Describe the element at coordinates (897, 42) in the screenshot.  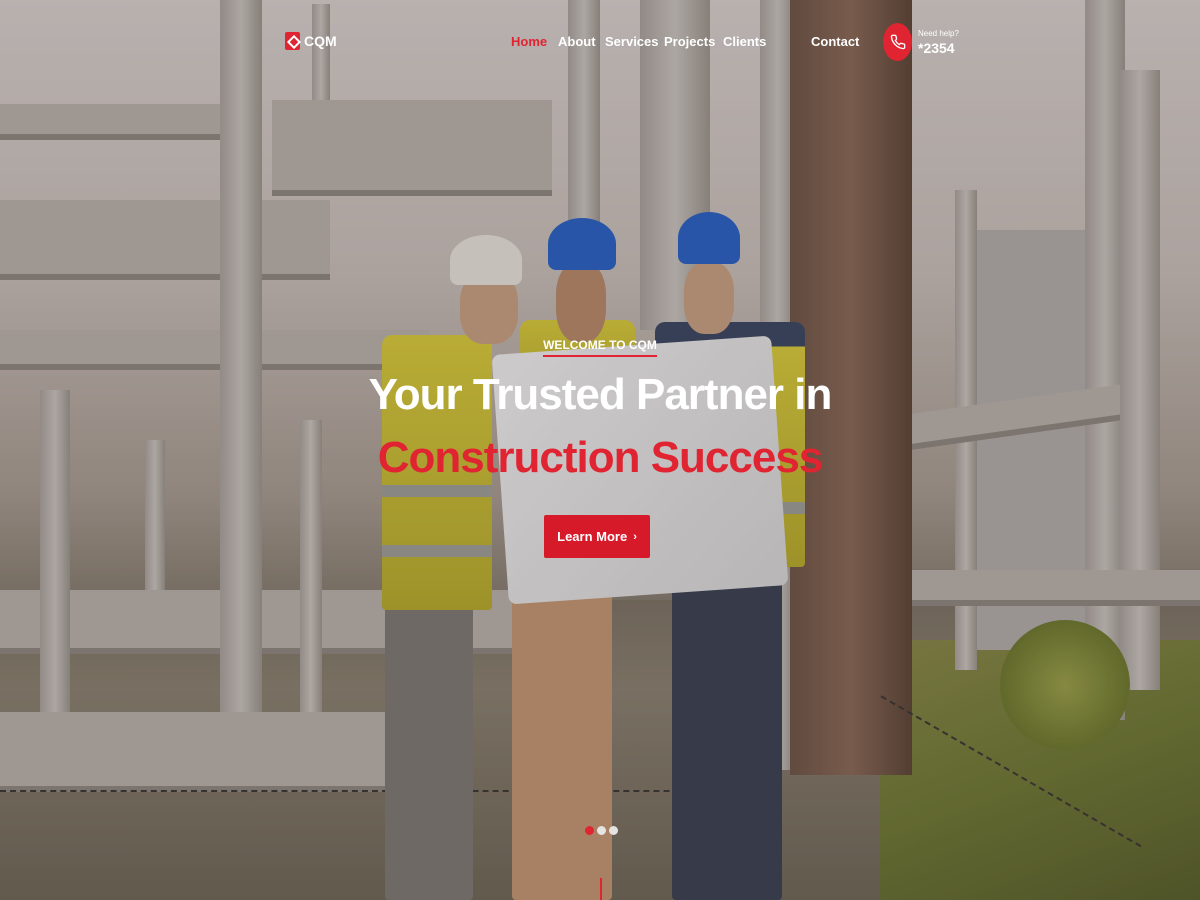
I see `phone-icon` at that location.